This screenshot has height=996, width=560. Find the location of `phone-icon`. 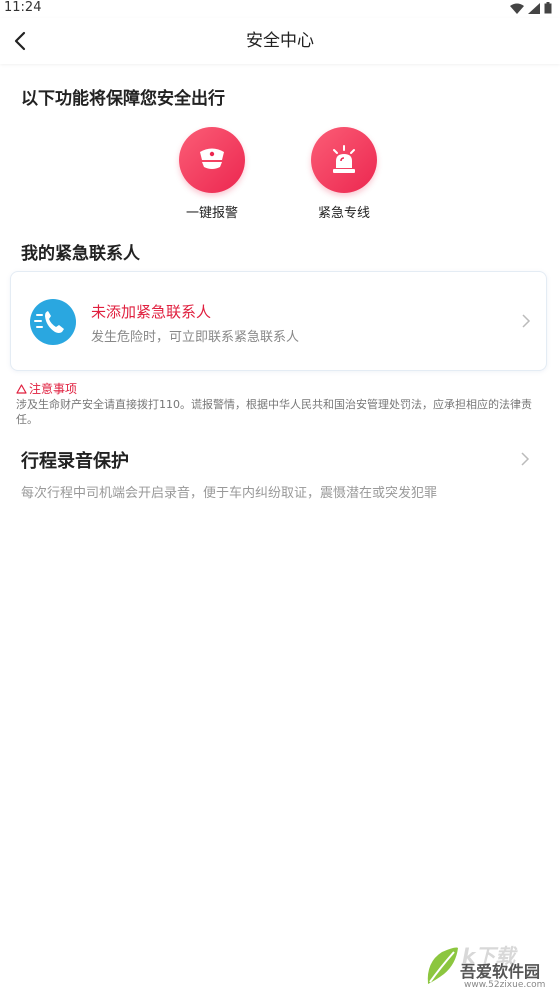

phone-icon is located at coordinates (53, 322).